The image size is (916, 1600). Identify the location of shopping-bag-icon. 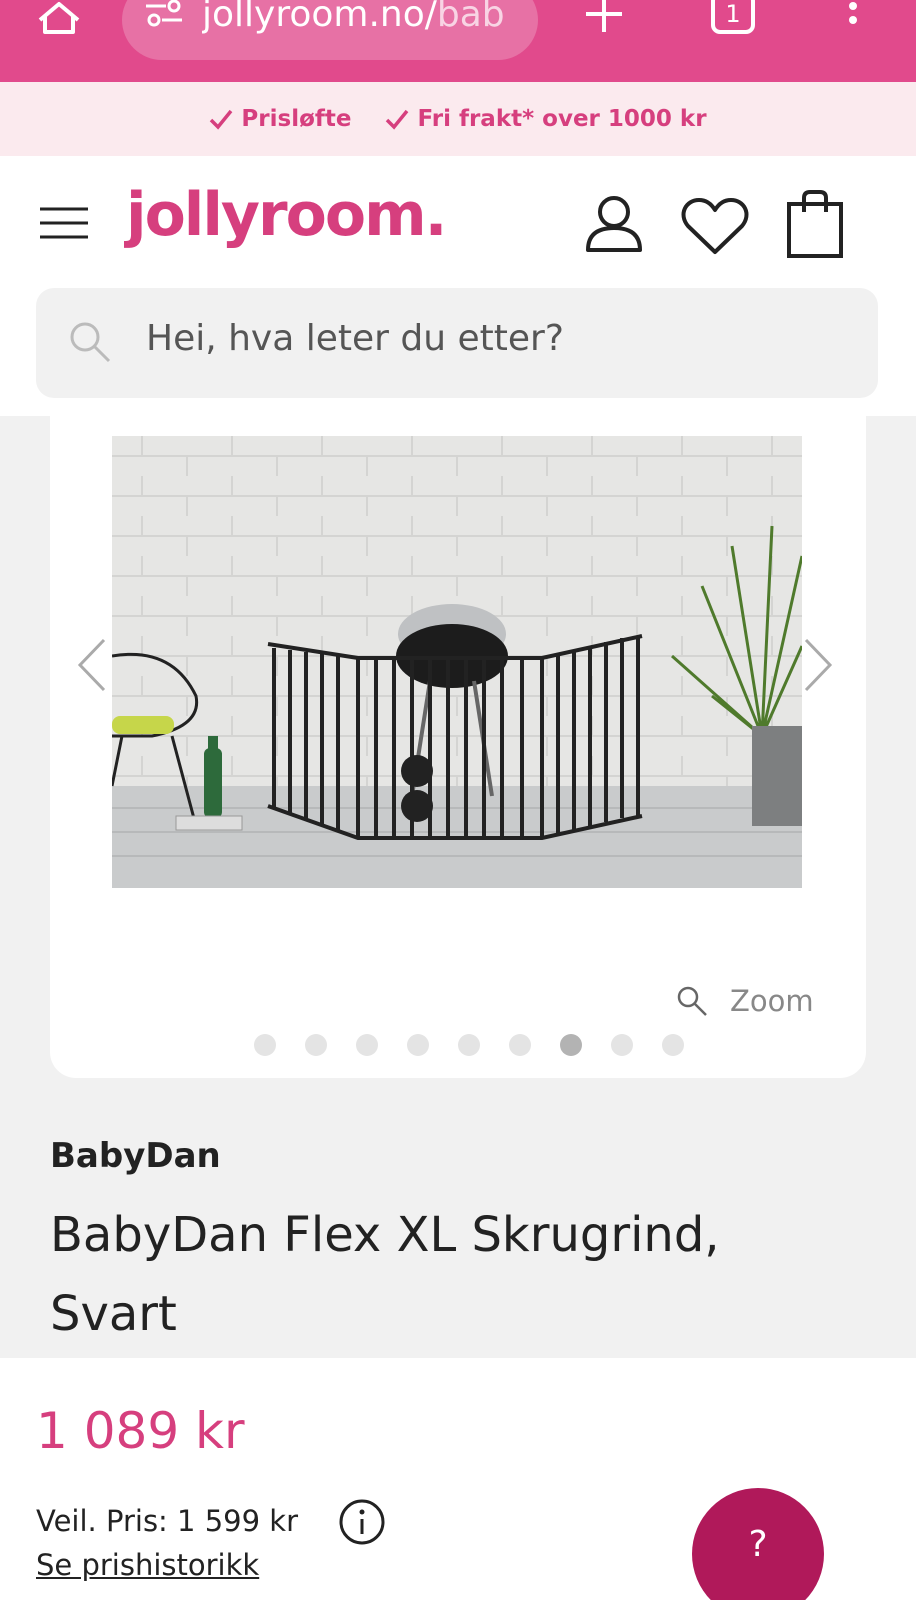
(815, 224).